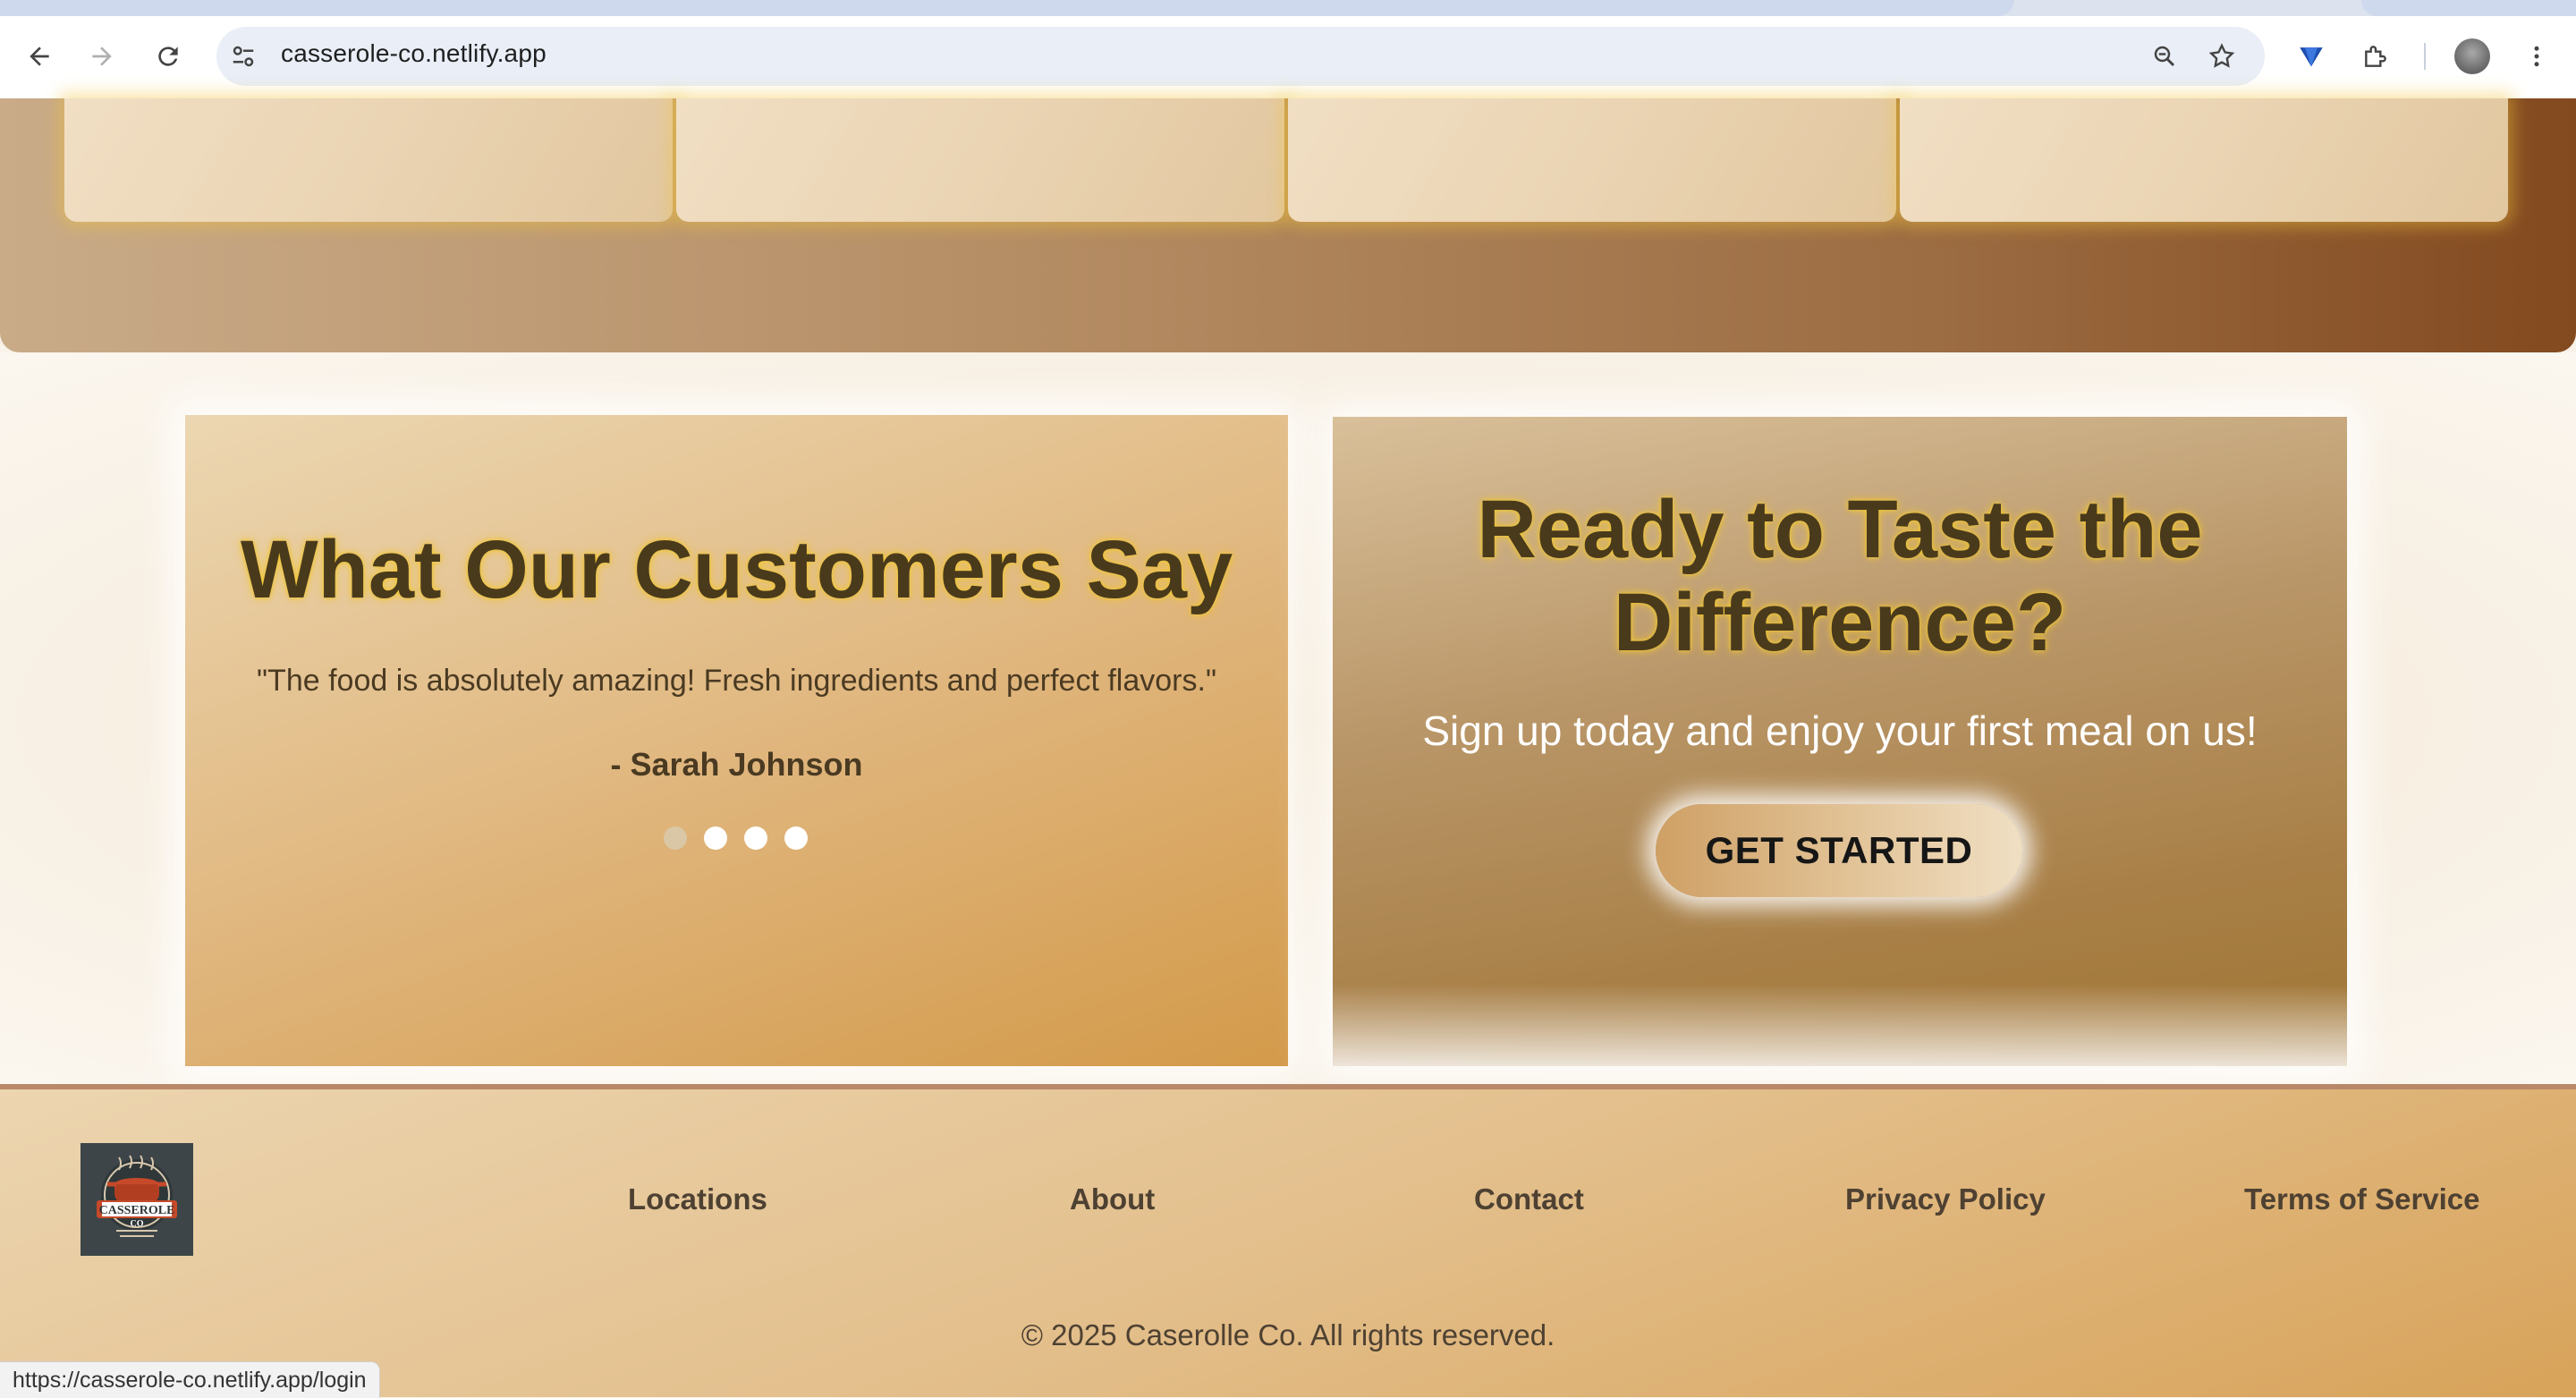  Describe the element at coordinates (2472, 56) in the screenshot. I see `profile-avatar` at that location.